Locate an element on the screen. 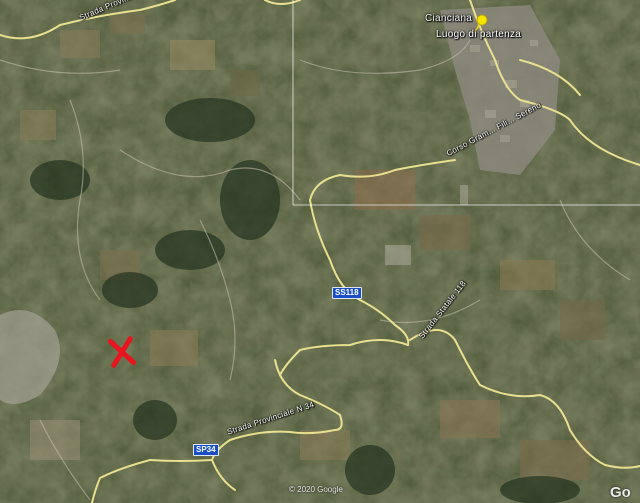 This screenshot has width=640, height=503. sp34-shield: SP34 is located at coordinates (206, 450).